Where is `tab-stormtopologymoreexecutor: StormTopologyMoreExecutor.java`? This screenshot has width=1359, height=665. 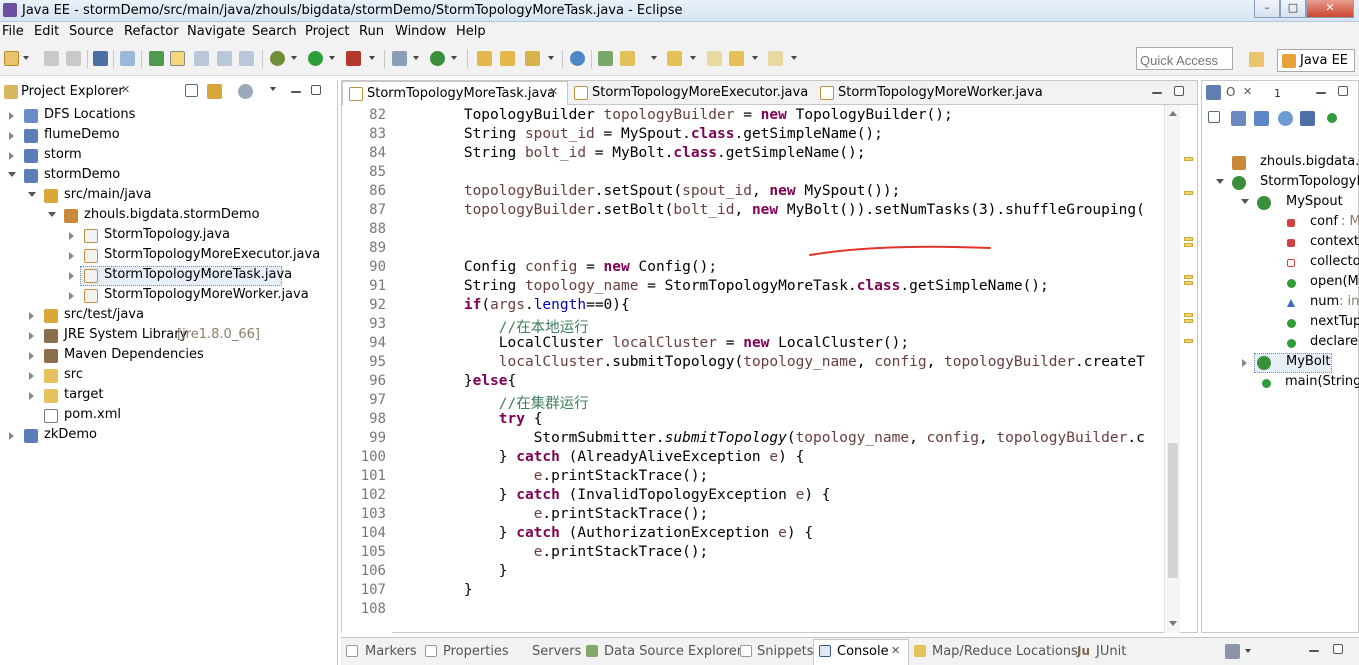 tab-stormtopologymoreexecutor: StormTopologyMoreExecutor.java is located at coordinates (691, 93).